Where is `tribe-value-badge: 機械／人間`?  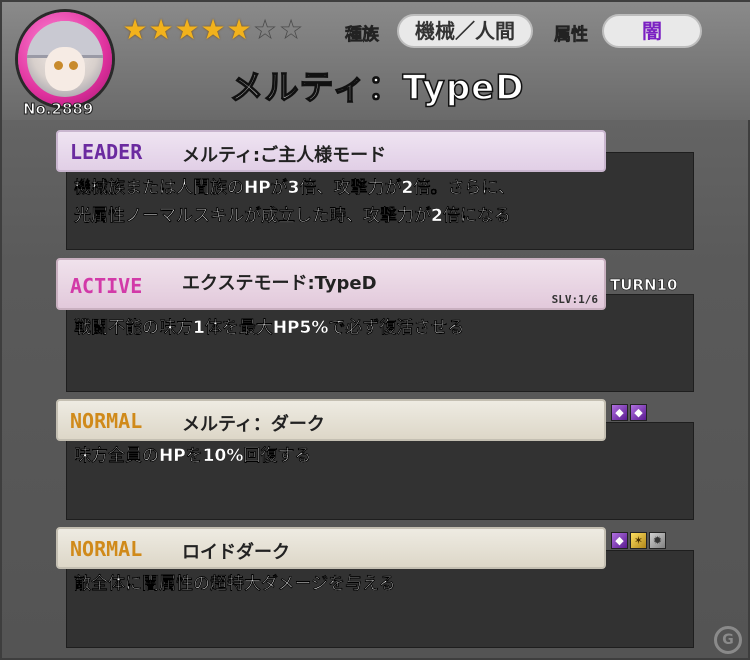
tribe-value-badge: 機械／人間 is located at coordinates (465, 31).